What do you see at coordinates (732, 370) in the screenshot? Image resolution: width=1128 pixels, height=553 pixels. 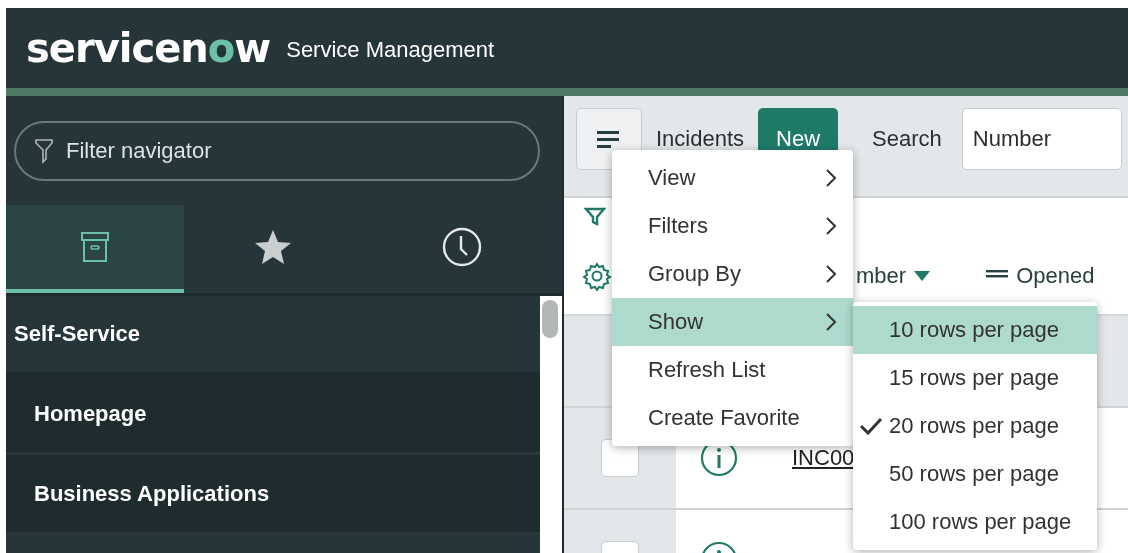 I see `menu-item: Refresh List` at bounding box center [732, 370].